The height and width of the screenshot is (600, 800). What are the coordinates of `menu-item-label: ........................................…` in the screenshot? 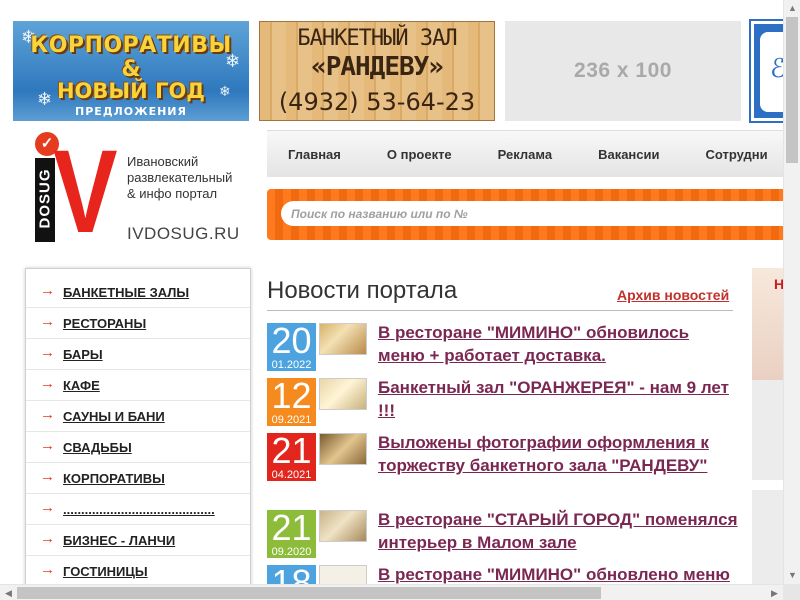 It's located at (139, 509).